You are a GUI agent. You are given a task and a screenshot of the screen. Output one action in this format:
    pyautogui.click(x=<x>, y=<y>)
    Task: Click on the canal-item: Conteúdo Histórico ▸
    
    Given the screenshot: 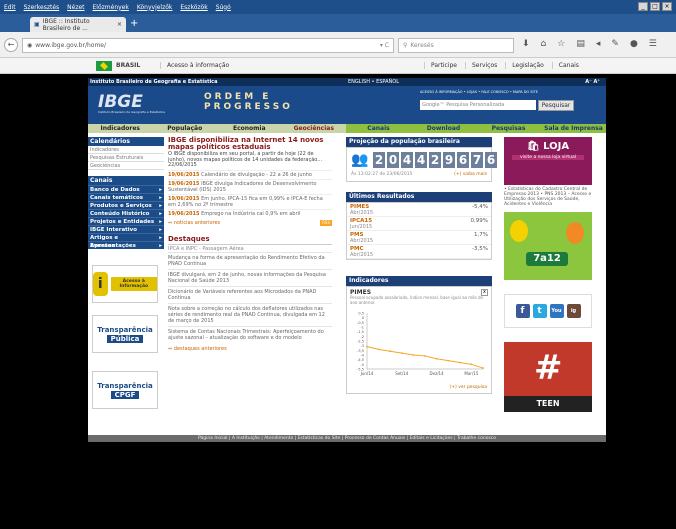 What is the action you would take?
    pyautogui.click(x=126, y=213)
    